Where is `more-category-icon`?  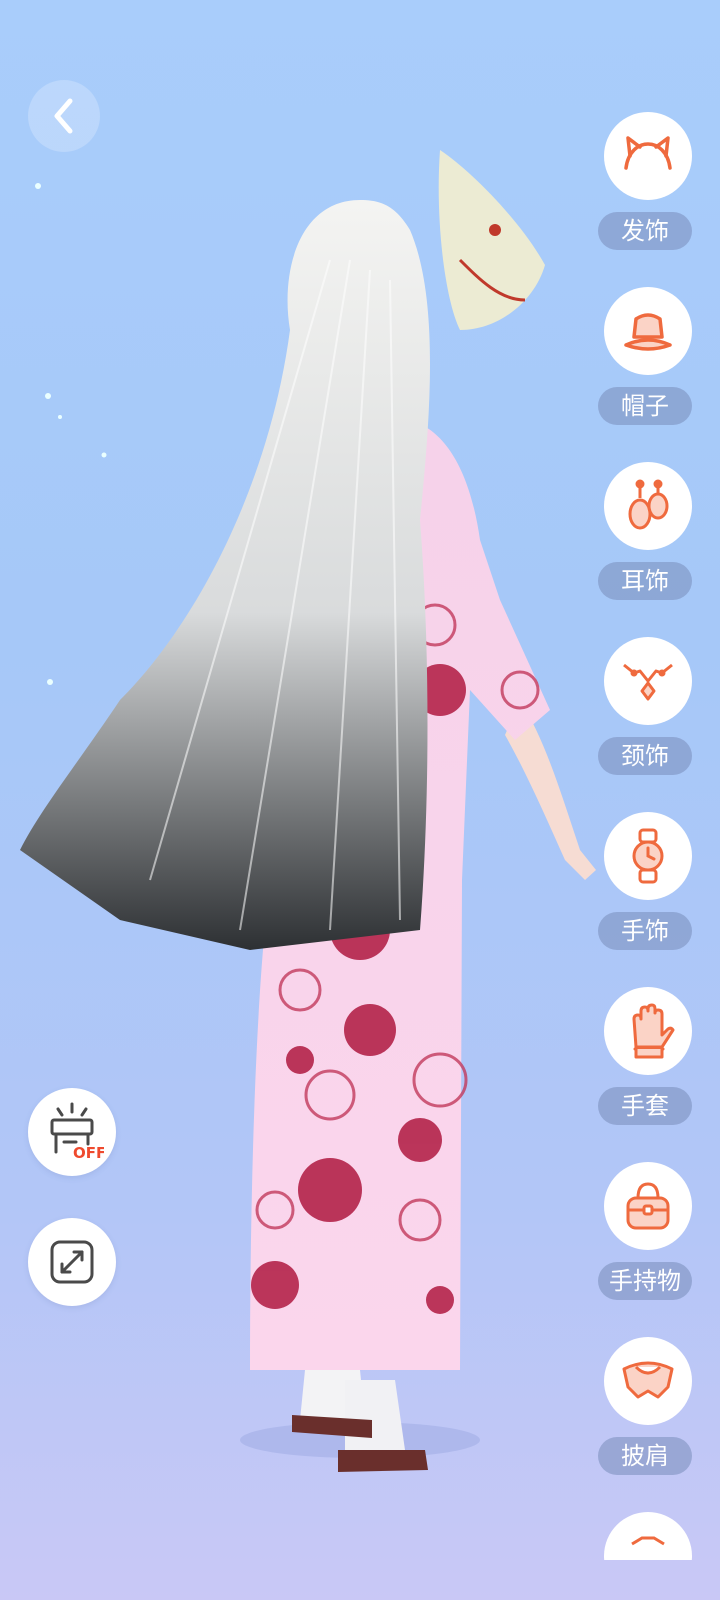 more-category-icon is located at coordinates (648, 1541).